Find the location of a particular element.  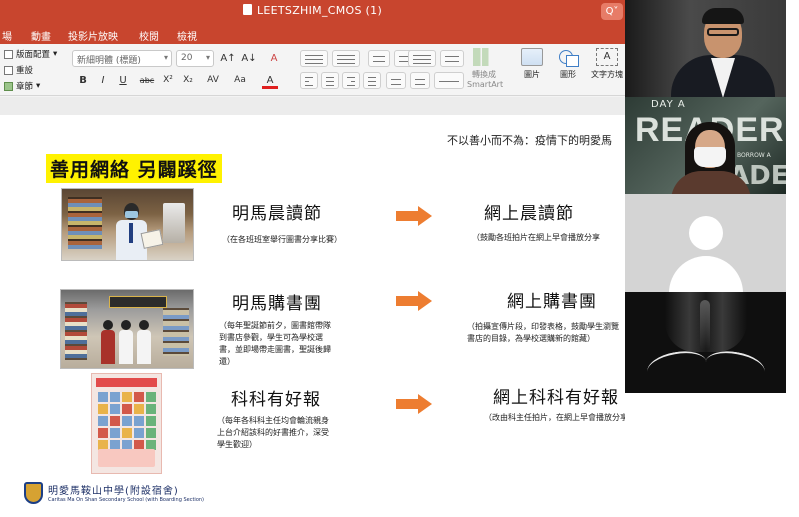

superscript-button: X² is located at coordinates (168, 80).